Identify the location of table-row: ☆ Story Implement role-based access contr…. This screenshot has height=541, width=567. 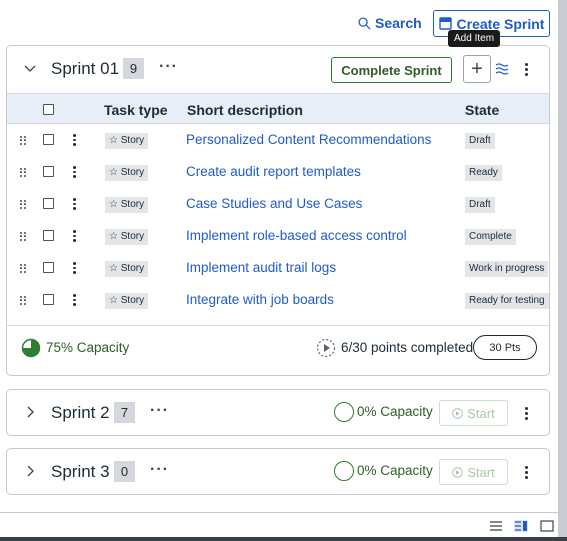
(278, 236).